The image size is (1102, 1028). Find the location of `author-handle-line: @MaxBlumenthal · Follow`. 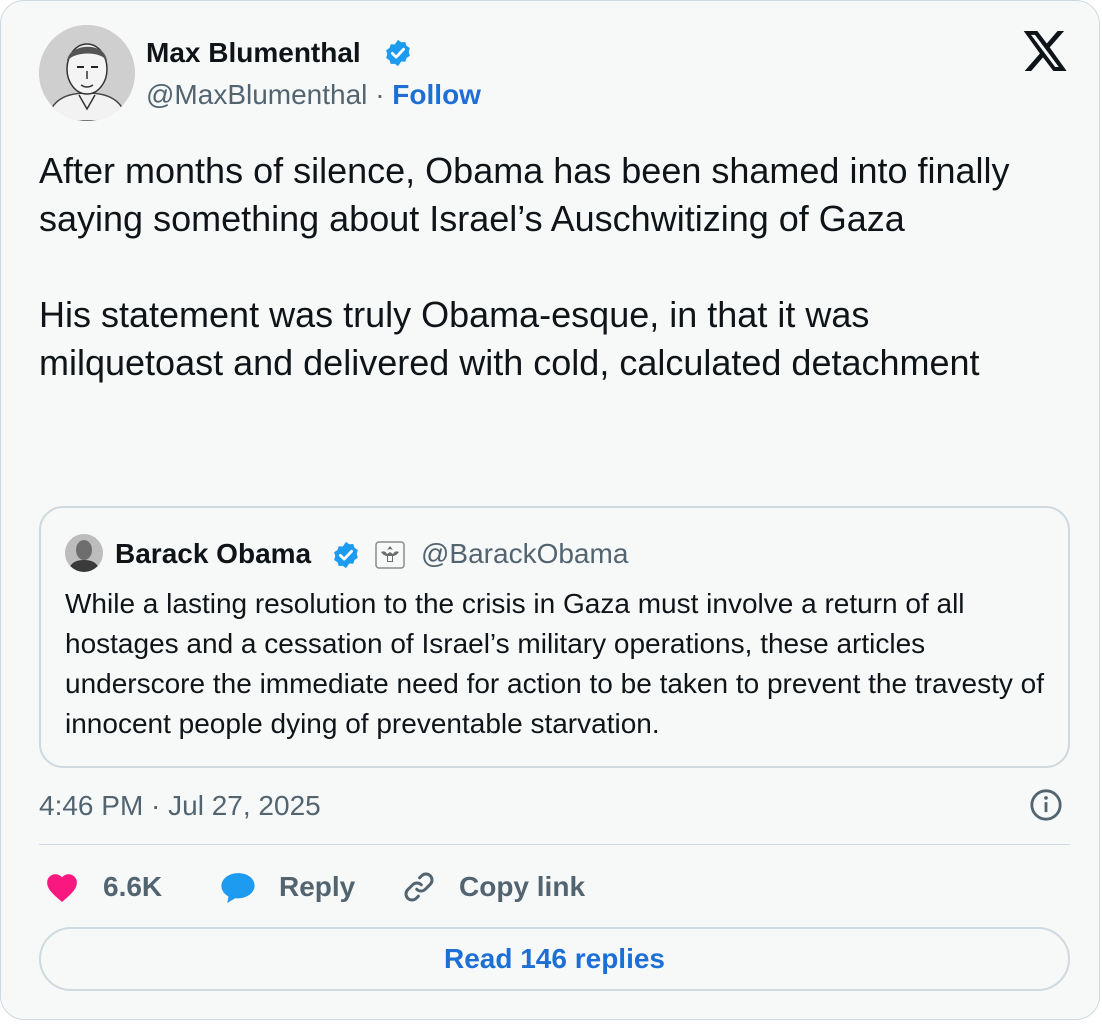

author-handle-line: @MaxBlumenthal · Follow is located at coordinates (313, 95).